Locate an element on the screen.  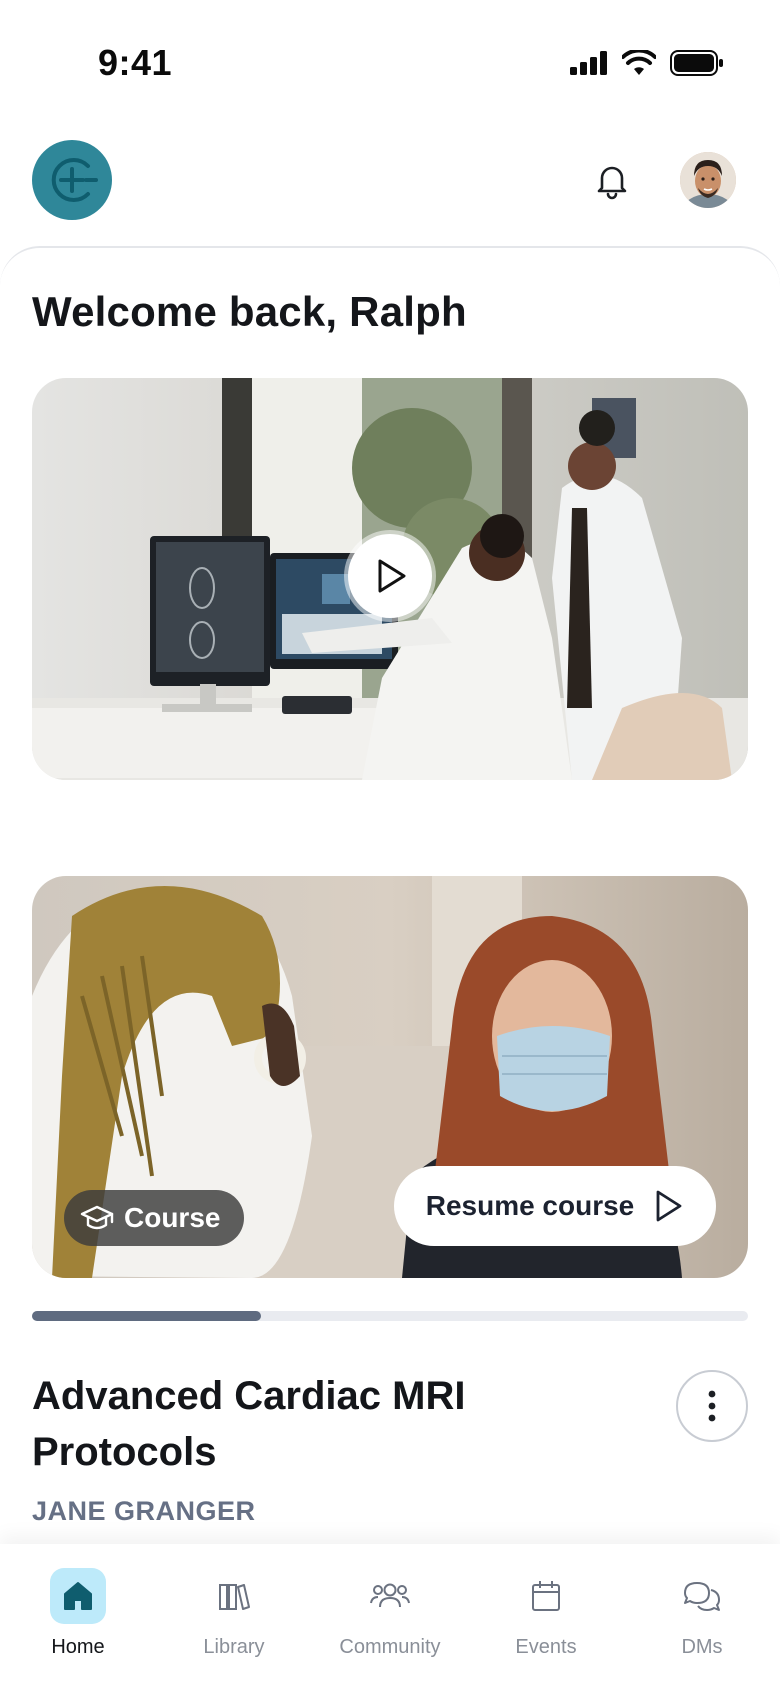
welcome-heading: Welcome back, Ralph is located at coordinates (249, 311).